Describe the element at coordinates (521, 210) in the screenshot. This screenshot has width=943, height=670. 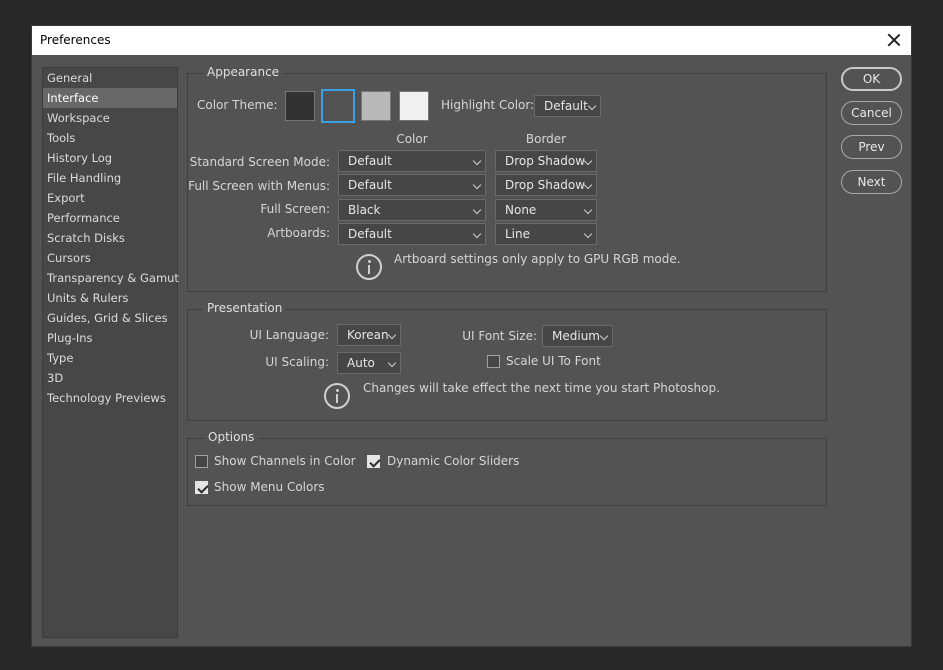
I see `full-screen-border-value: None` at that location.